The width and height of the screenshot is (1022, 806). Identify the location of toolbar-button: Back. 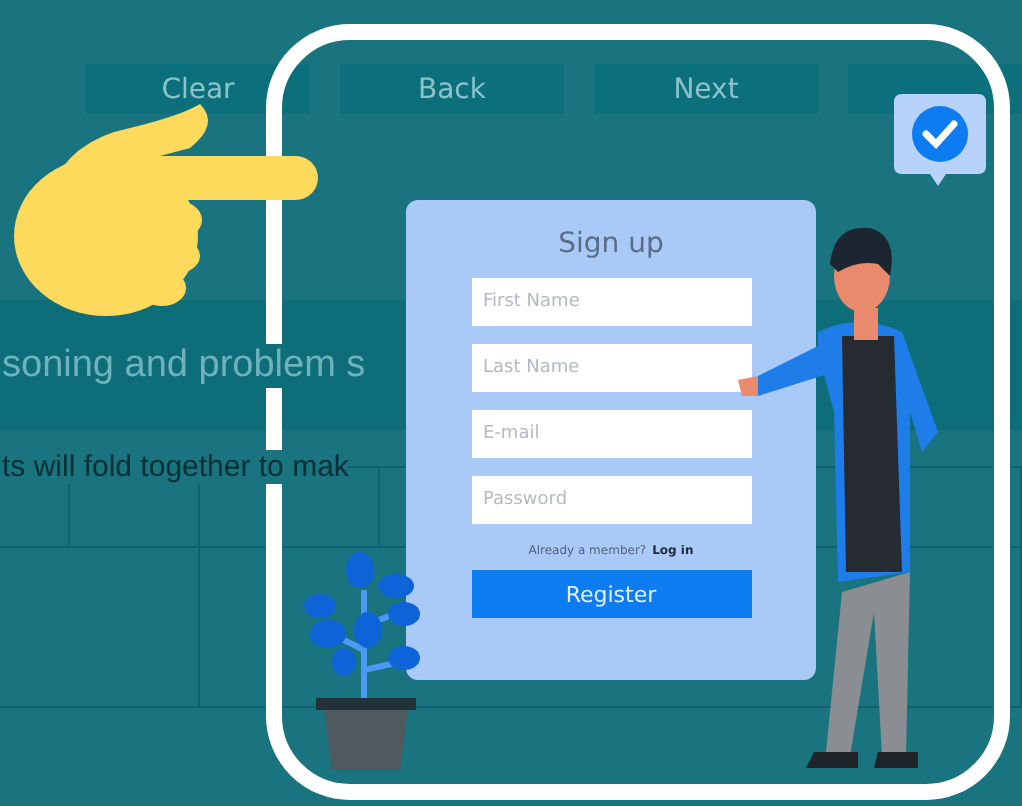
(452, 89).